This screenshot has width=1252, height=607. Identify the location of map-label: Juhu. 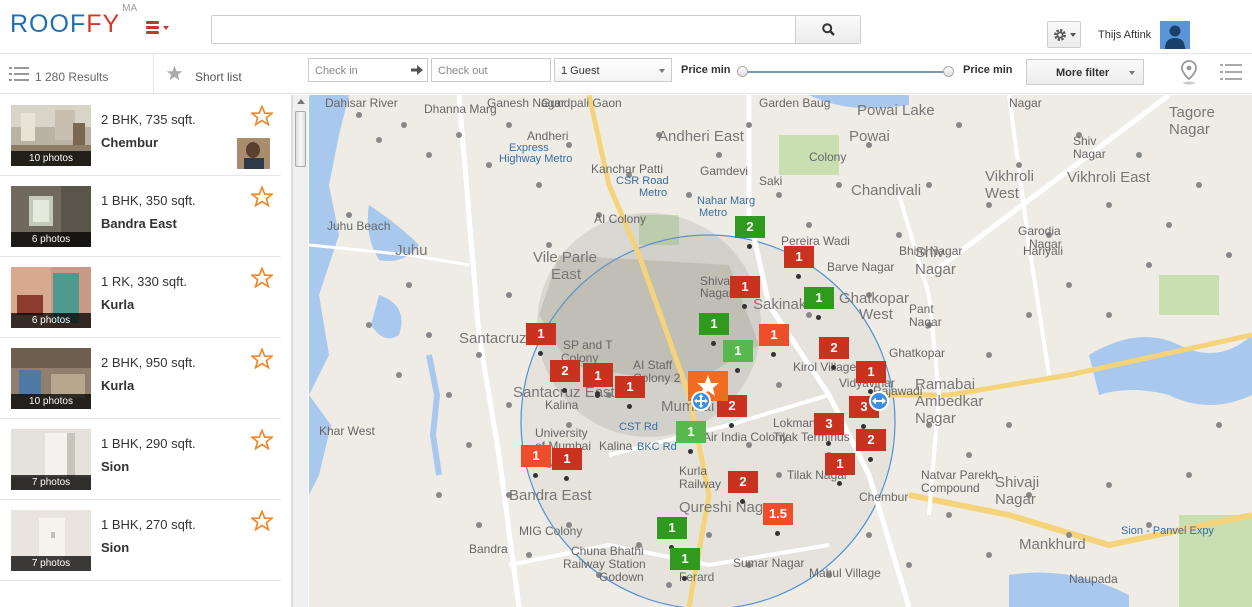
(411, 250).